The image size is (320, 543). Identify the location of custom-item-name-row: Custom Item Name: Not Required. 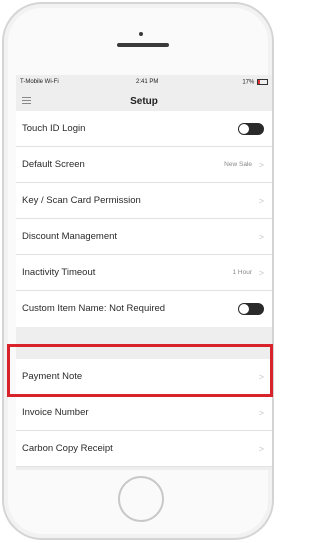
(144, 309).